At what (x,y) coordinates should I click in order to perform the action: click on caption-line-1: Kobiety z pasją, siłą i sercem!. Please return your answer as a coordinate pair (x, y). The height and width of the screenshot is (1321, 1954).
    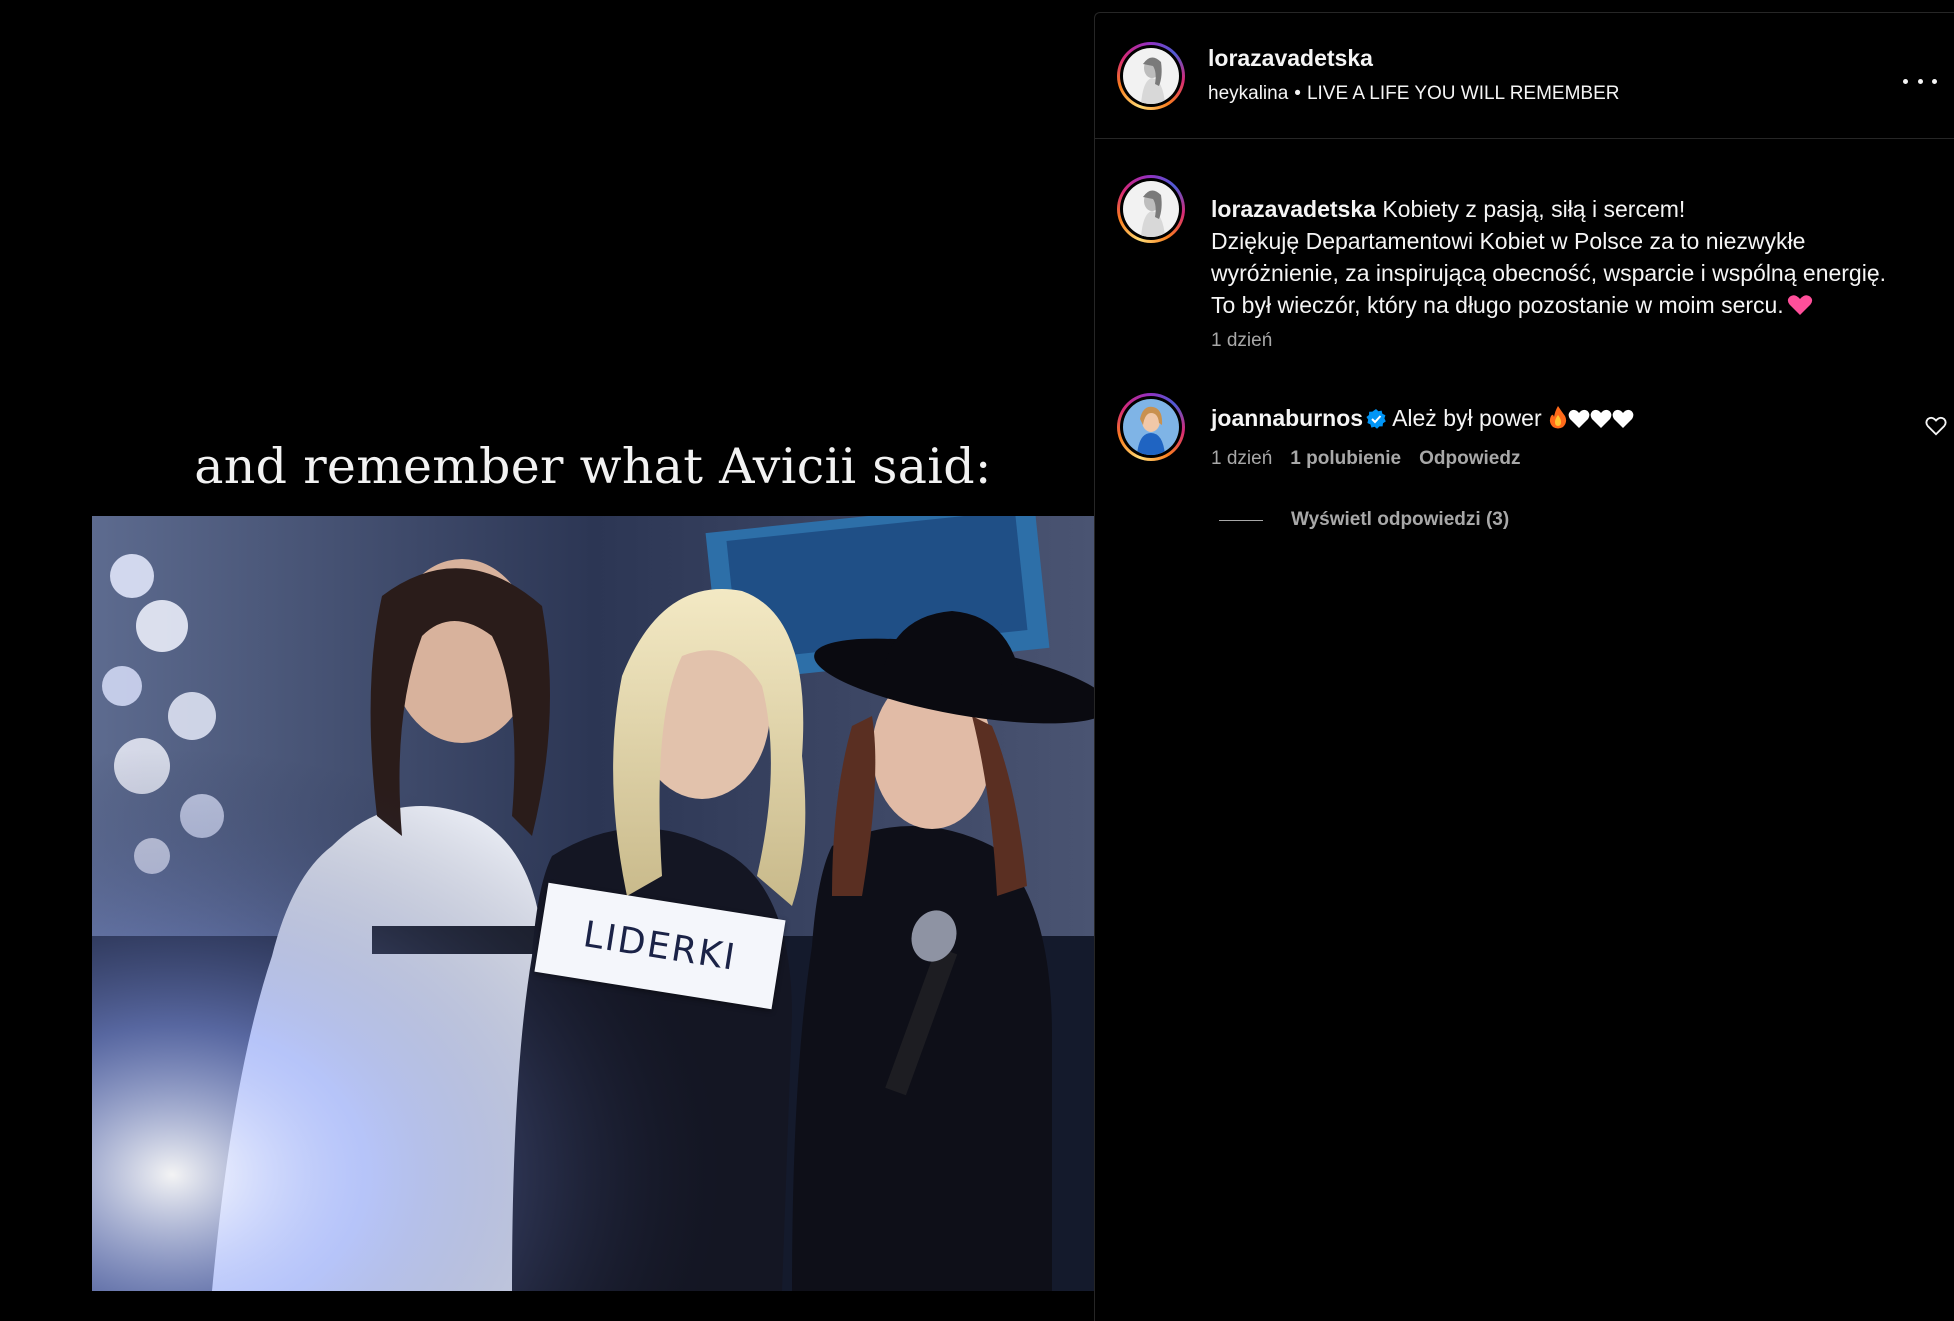
    Looking at the image, I should click on (1534, 209).